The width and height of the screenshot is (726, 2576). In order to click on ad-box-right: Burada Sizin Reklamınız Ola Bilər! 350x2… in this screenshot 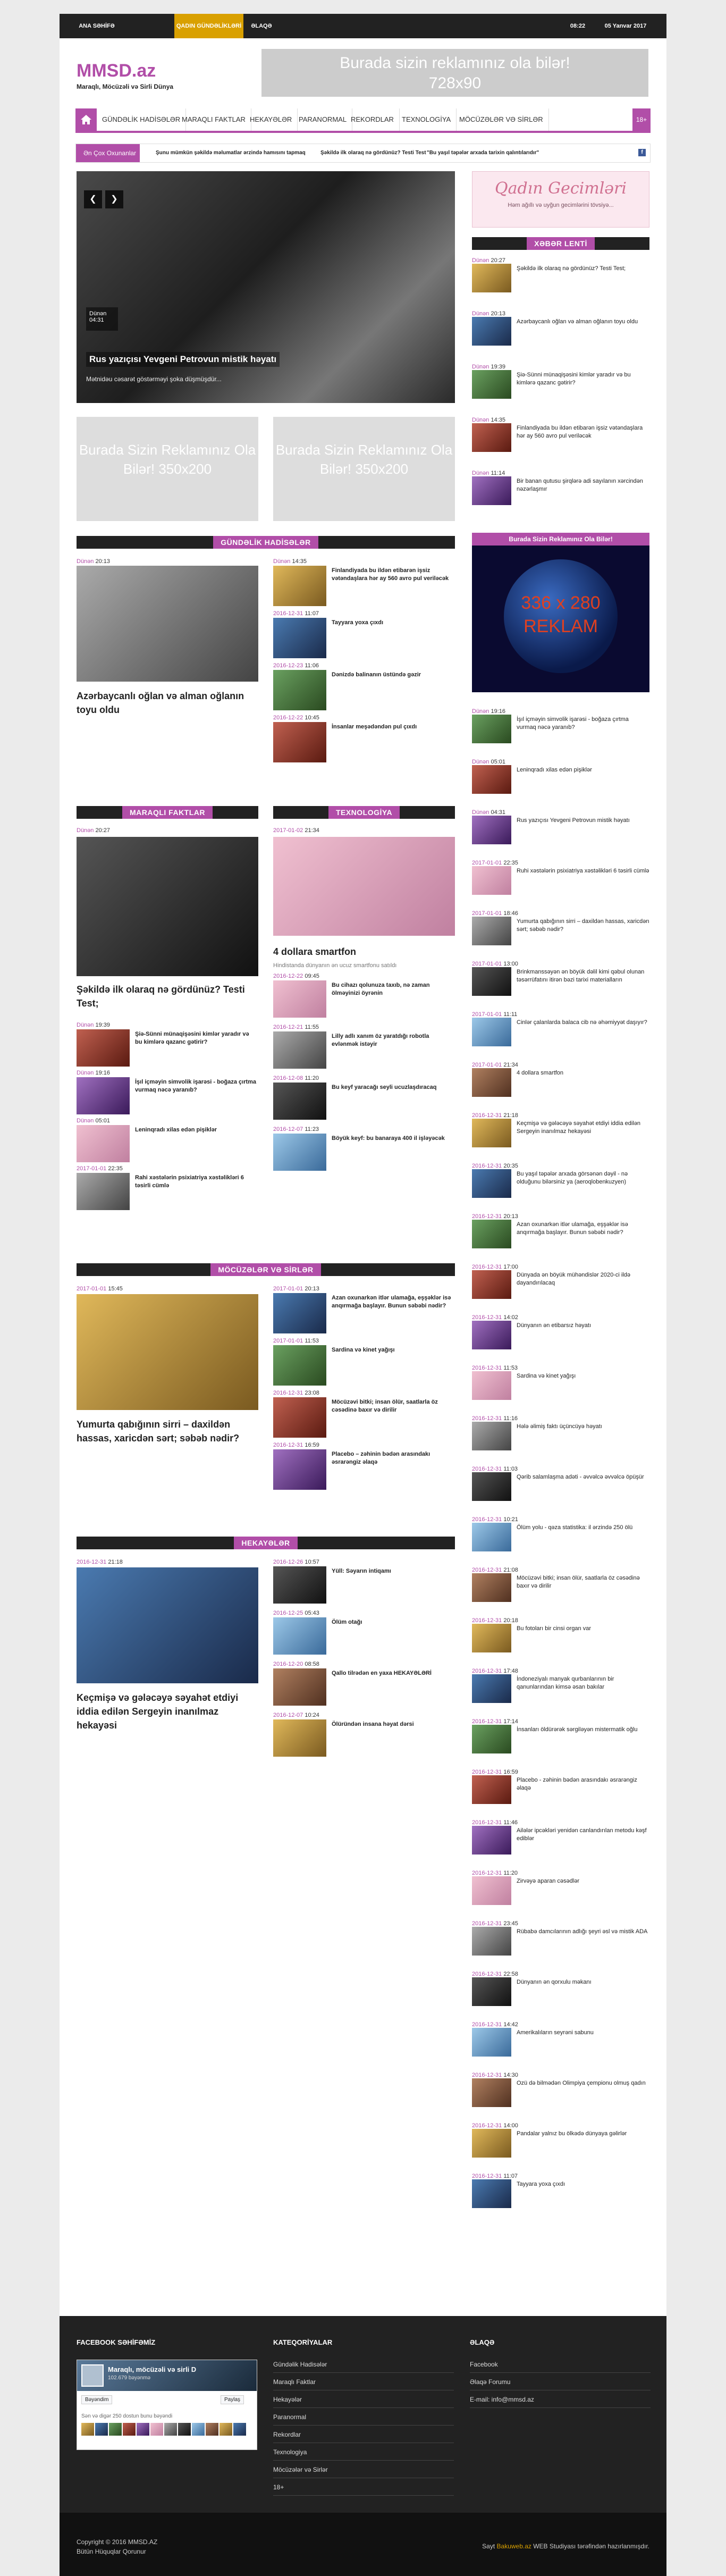, I will do `click(364, 469)`.